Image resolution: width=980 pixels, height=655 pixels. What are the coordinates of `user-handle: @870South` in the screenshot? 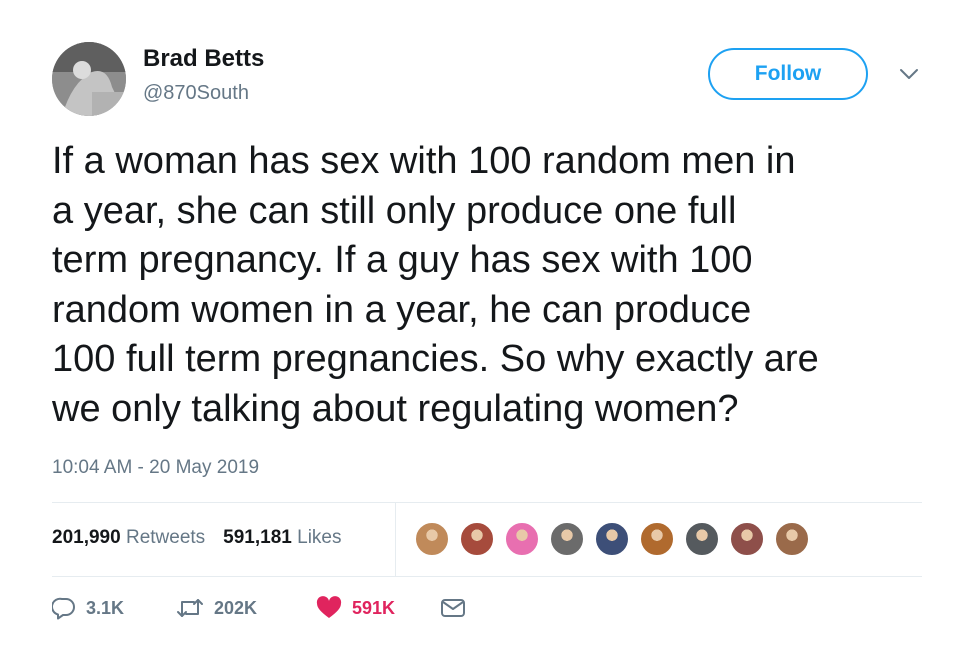 It's located at (196, 93).